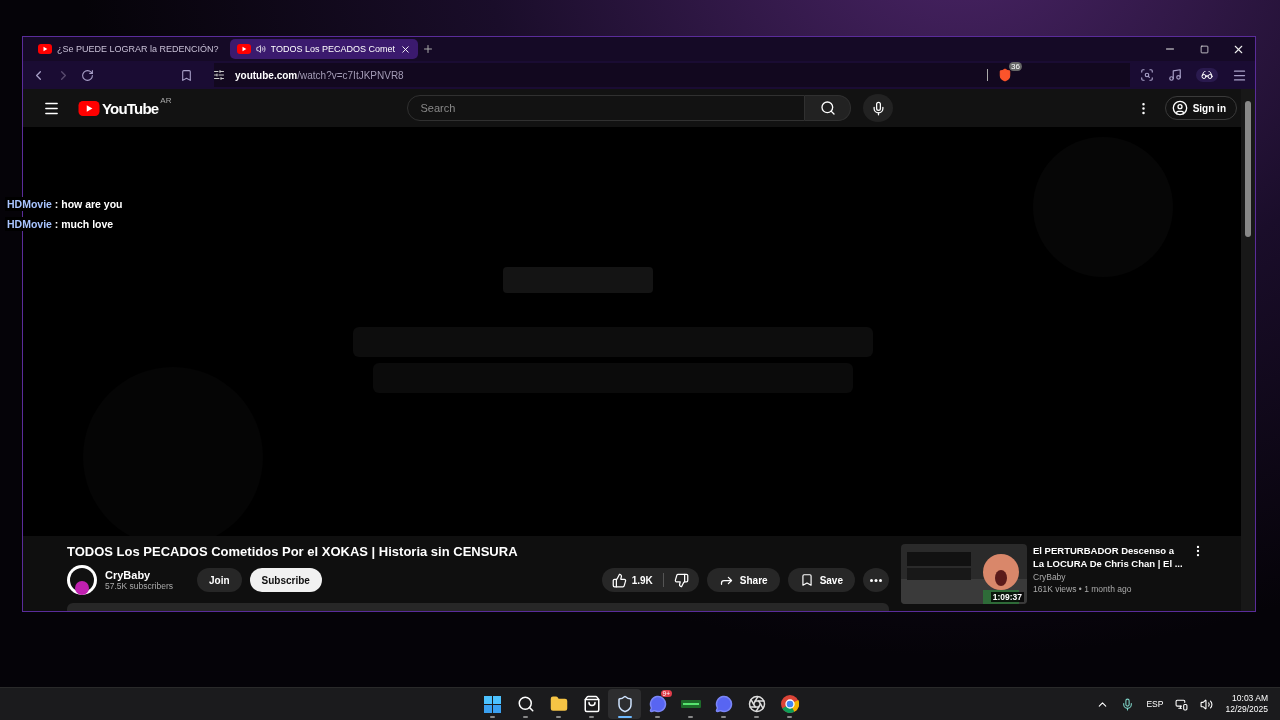 The width and height of the screenshot is (1280, 720). What do you see at coordinates (1248, 350) in the screenshot?
I see `scrollbar` at bounding box center [1248, 350].